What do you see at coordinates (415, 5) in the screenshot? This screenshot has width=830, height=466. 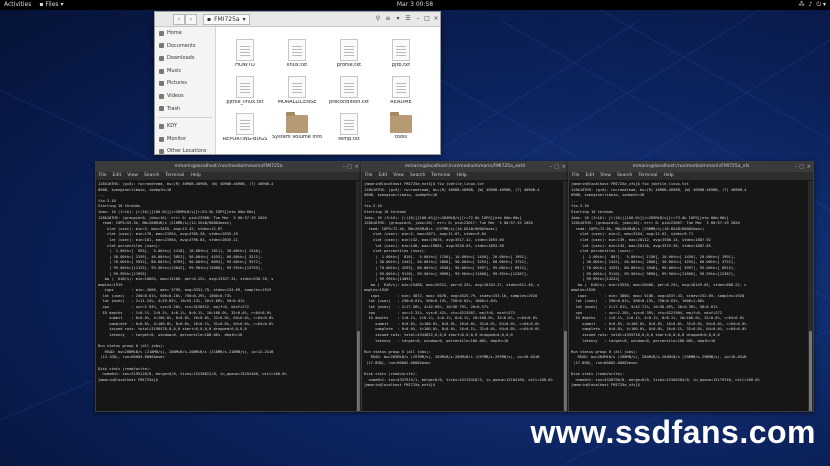 I see `clock: Mar 3 00:58` at bounding box center [415, 5].